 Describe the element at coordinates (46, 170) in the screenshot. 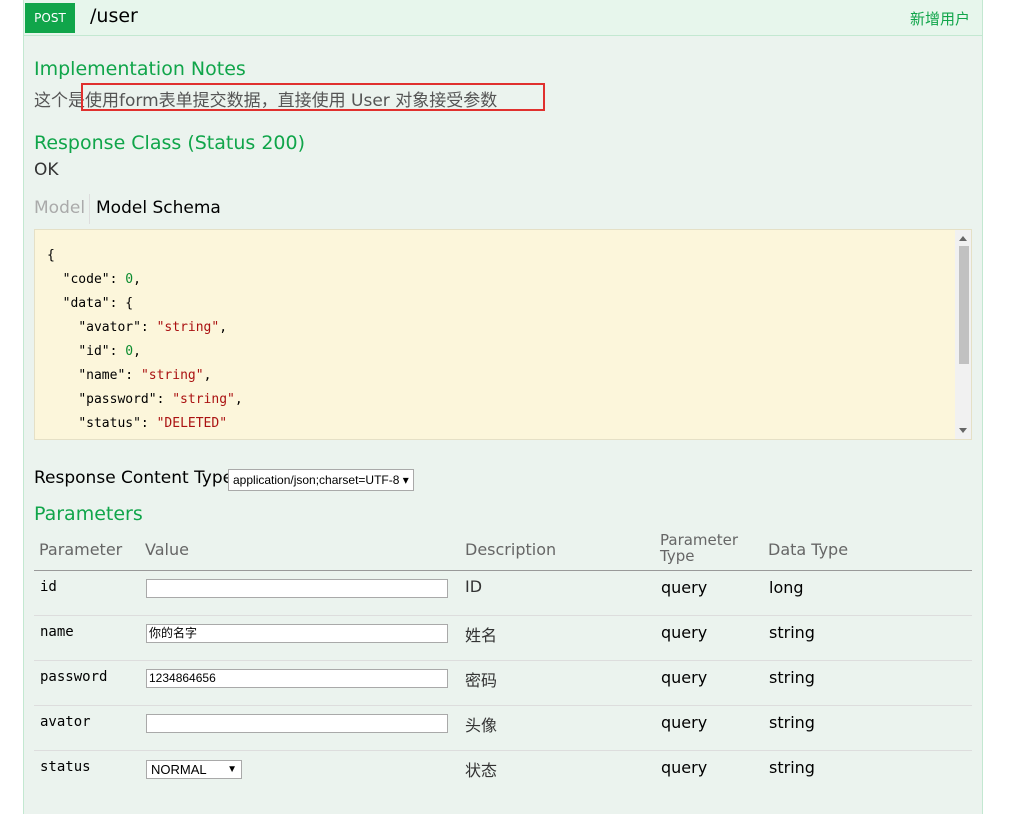

I see `response-status-text: OK` at that location.